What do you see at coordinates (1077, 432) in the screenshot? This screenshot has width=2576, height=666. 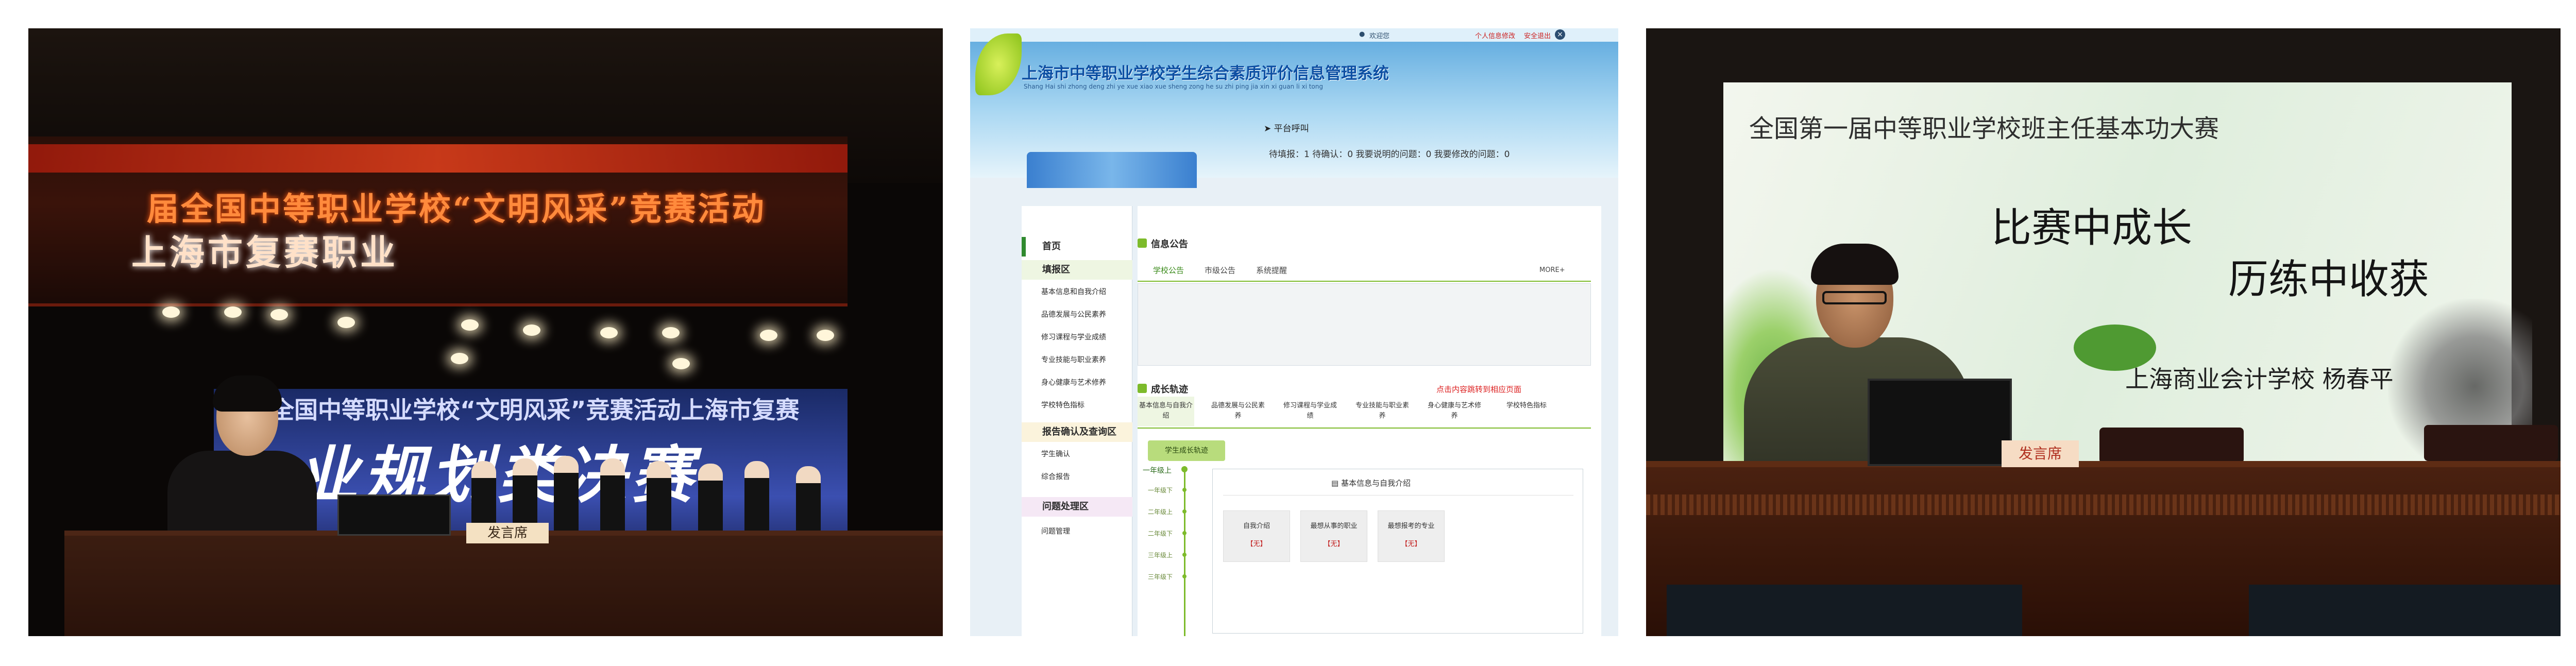 I see `nav-confirm-area: 报告确认及查询区` at bounding box center [1077, 432].